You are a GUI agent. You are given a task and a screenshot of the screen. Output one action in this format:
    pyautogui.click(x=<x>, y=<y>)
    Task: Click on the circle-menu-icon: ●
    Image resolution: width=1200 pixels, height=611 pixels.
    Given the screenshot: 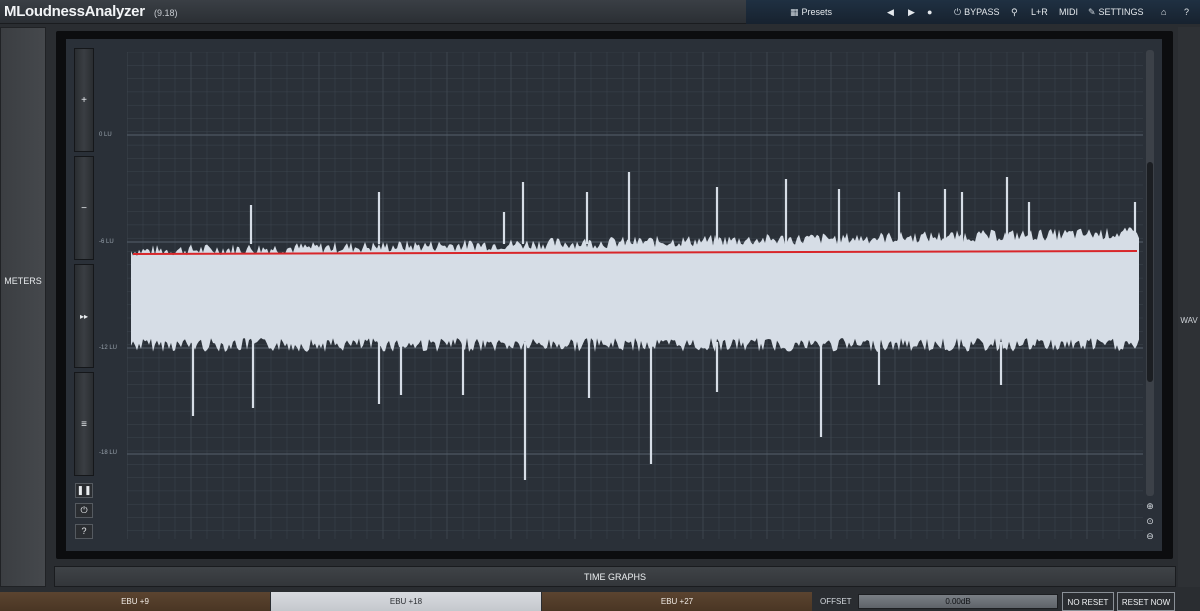 What is the action you would take?
    pyautogui.click(x=929, y=12)
    